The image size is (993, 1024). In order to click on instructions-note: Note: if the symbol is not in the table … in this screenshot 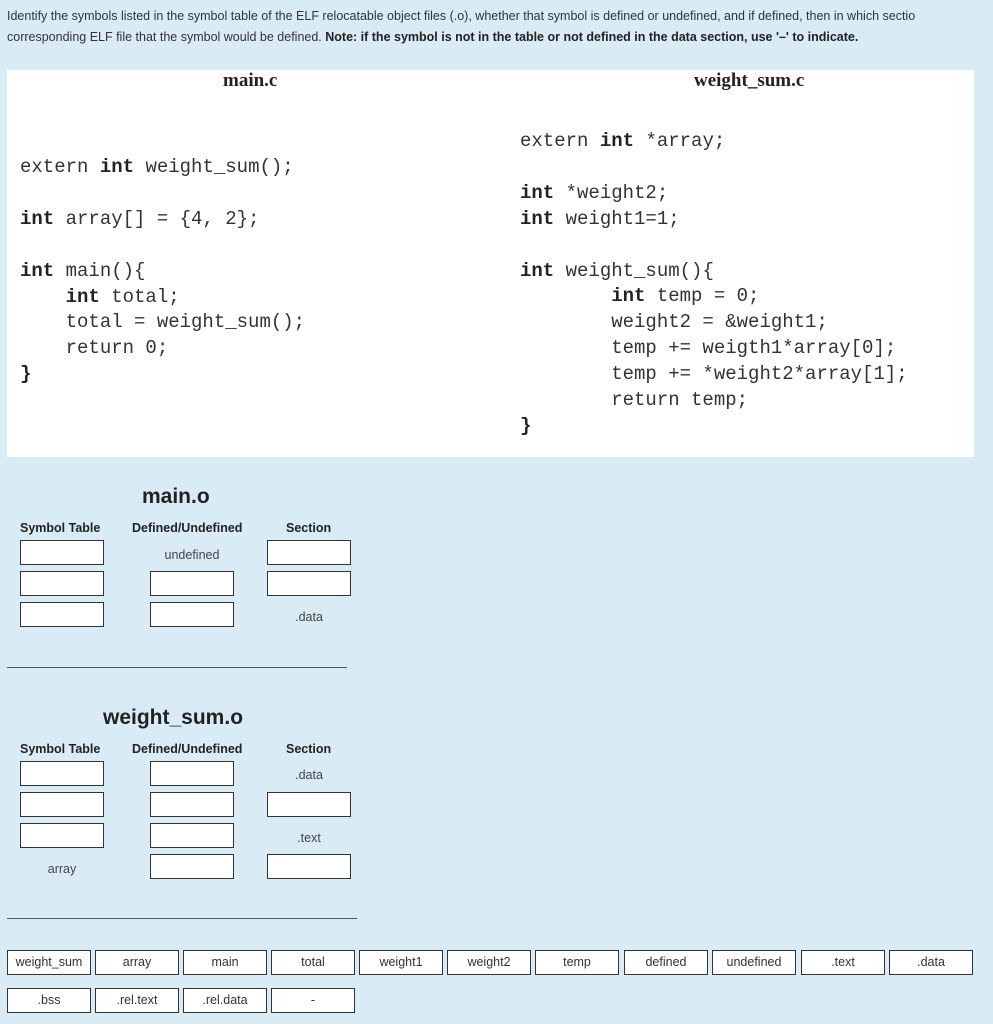, I will do `click(592, 37)`.